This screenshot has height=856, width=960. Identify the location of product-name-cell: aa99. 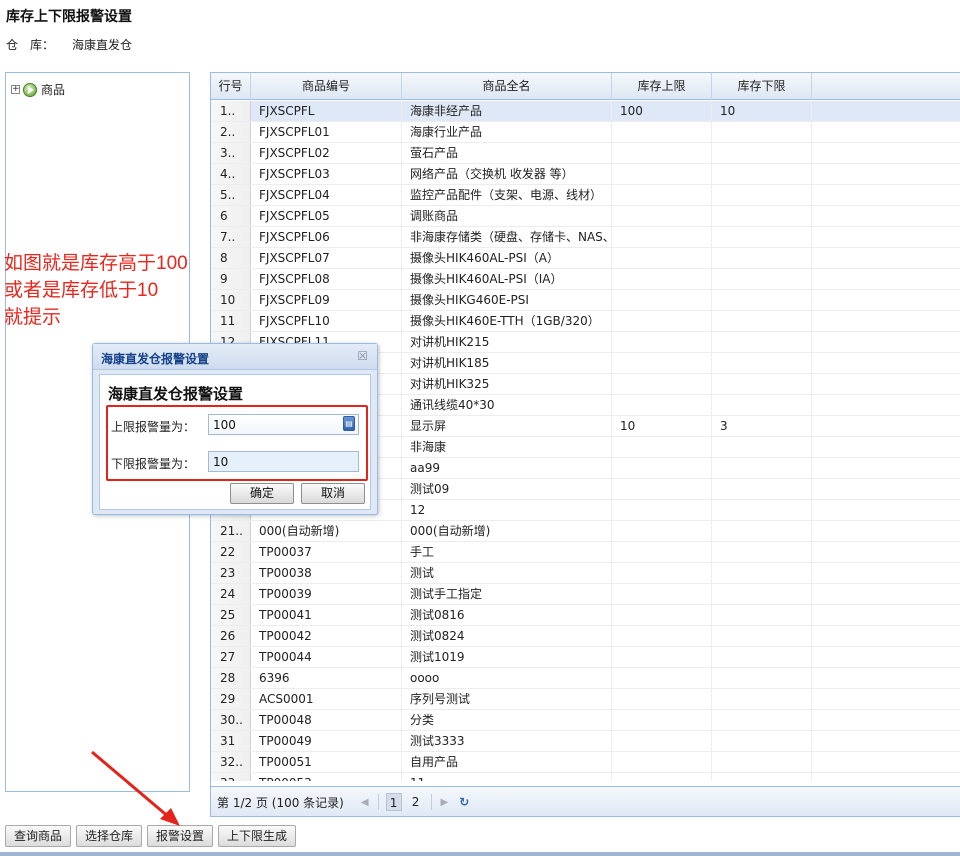
(507, 468).